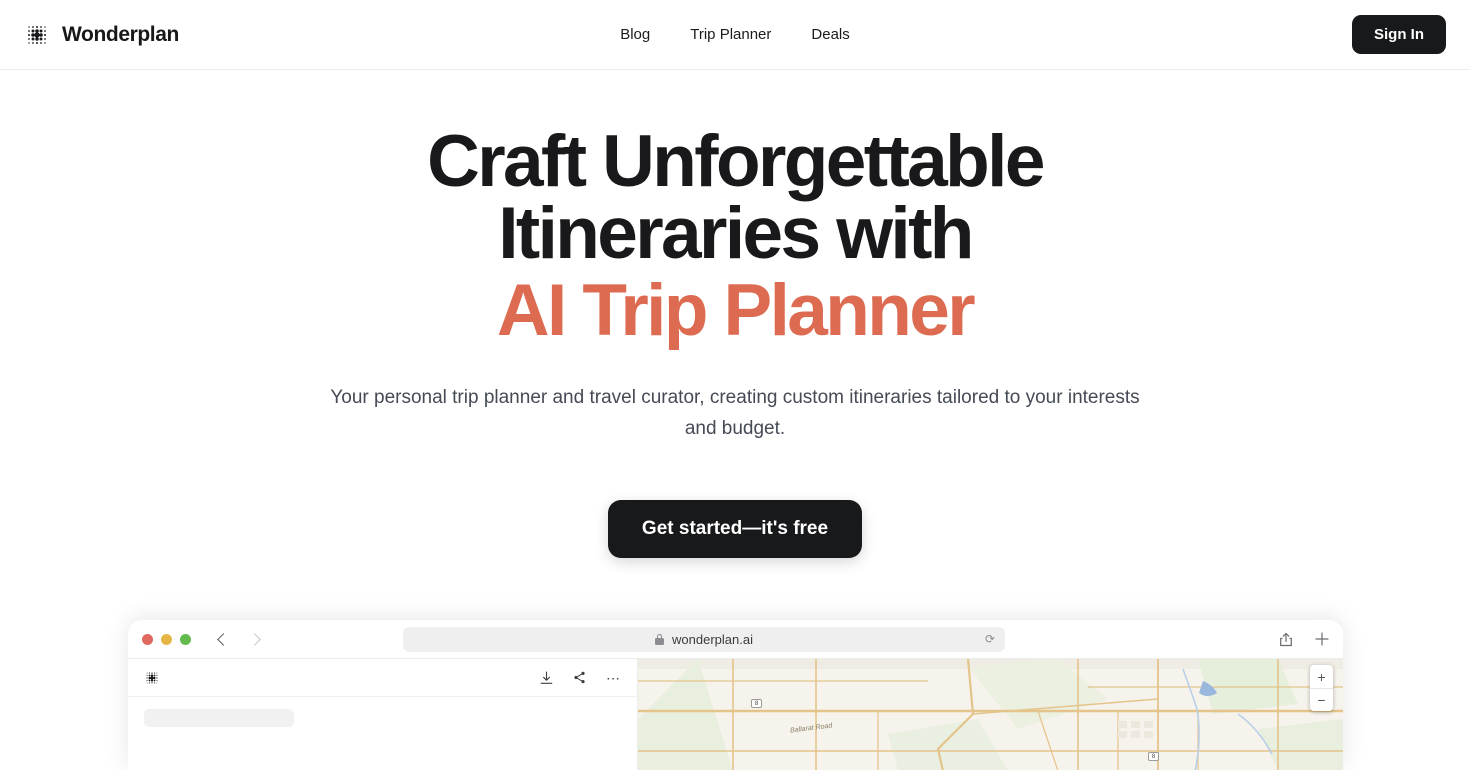 Image resolution: width=1470 pixels, height=770 pixels. I want to click on browser-chrome-bar: wonderplan.ai ⟳, so click(735, 639).